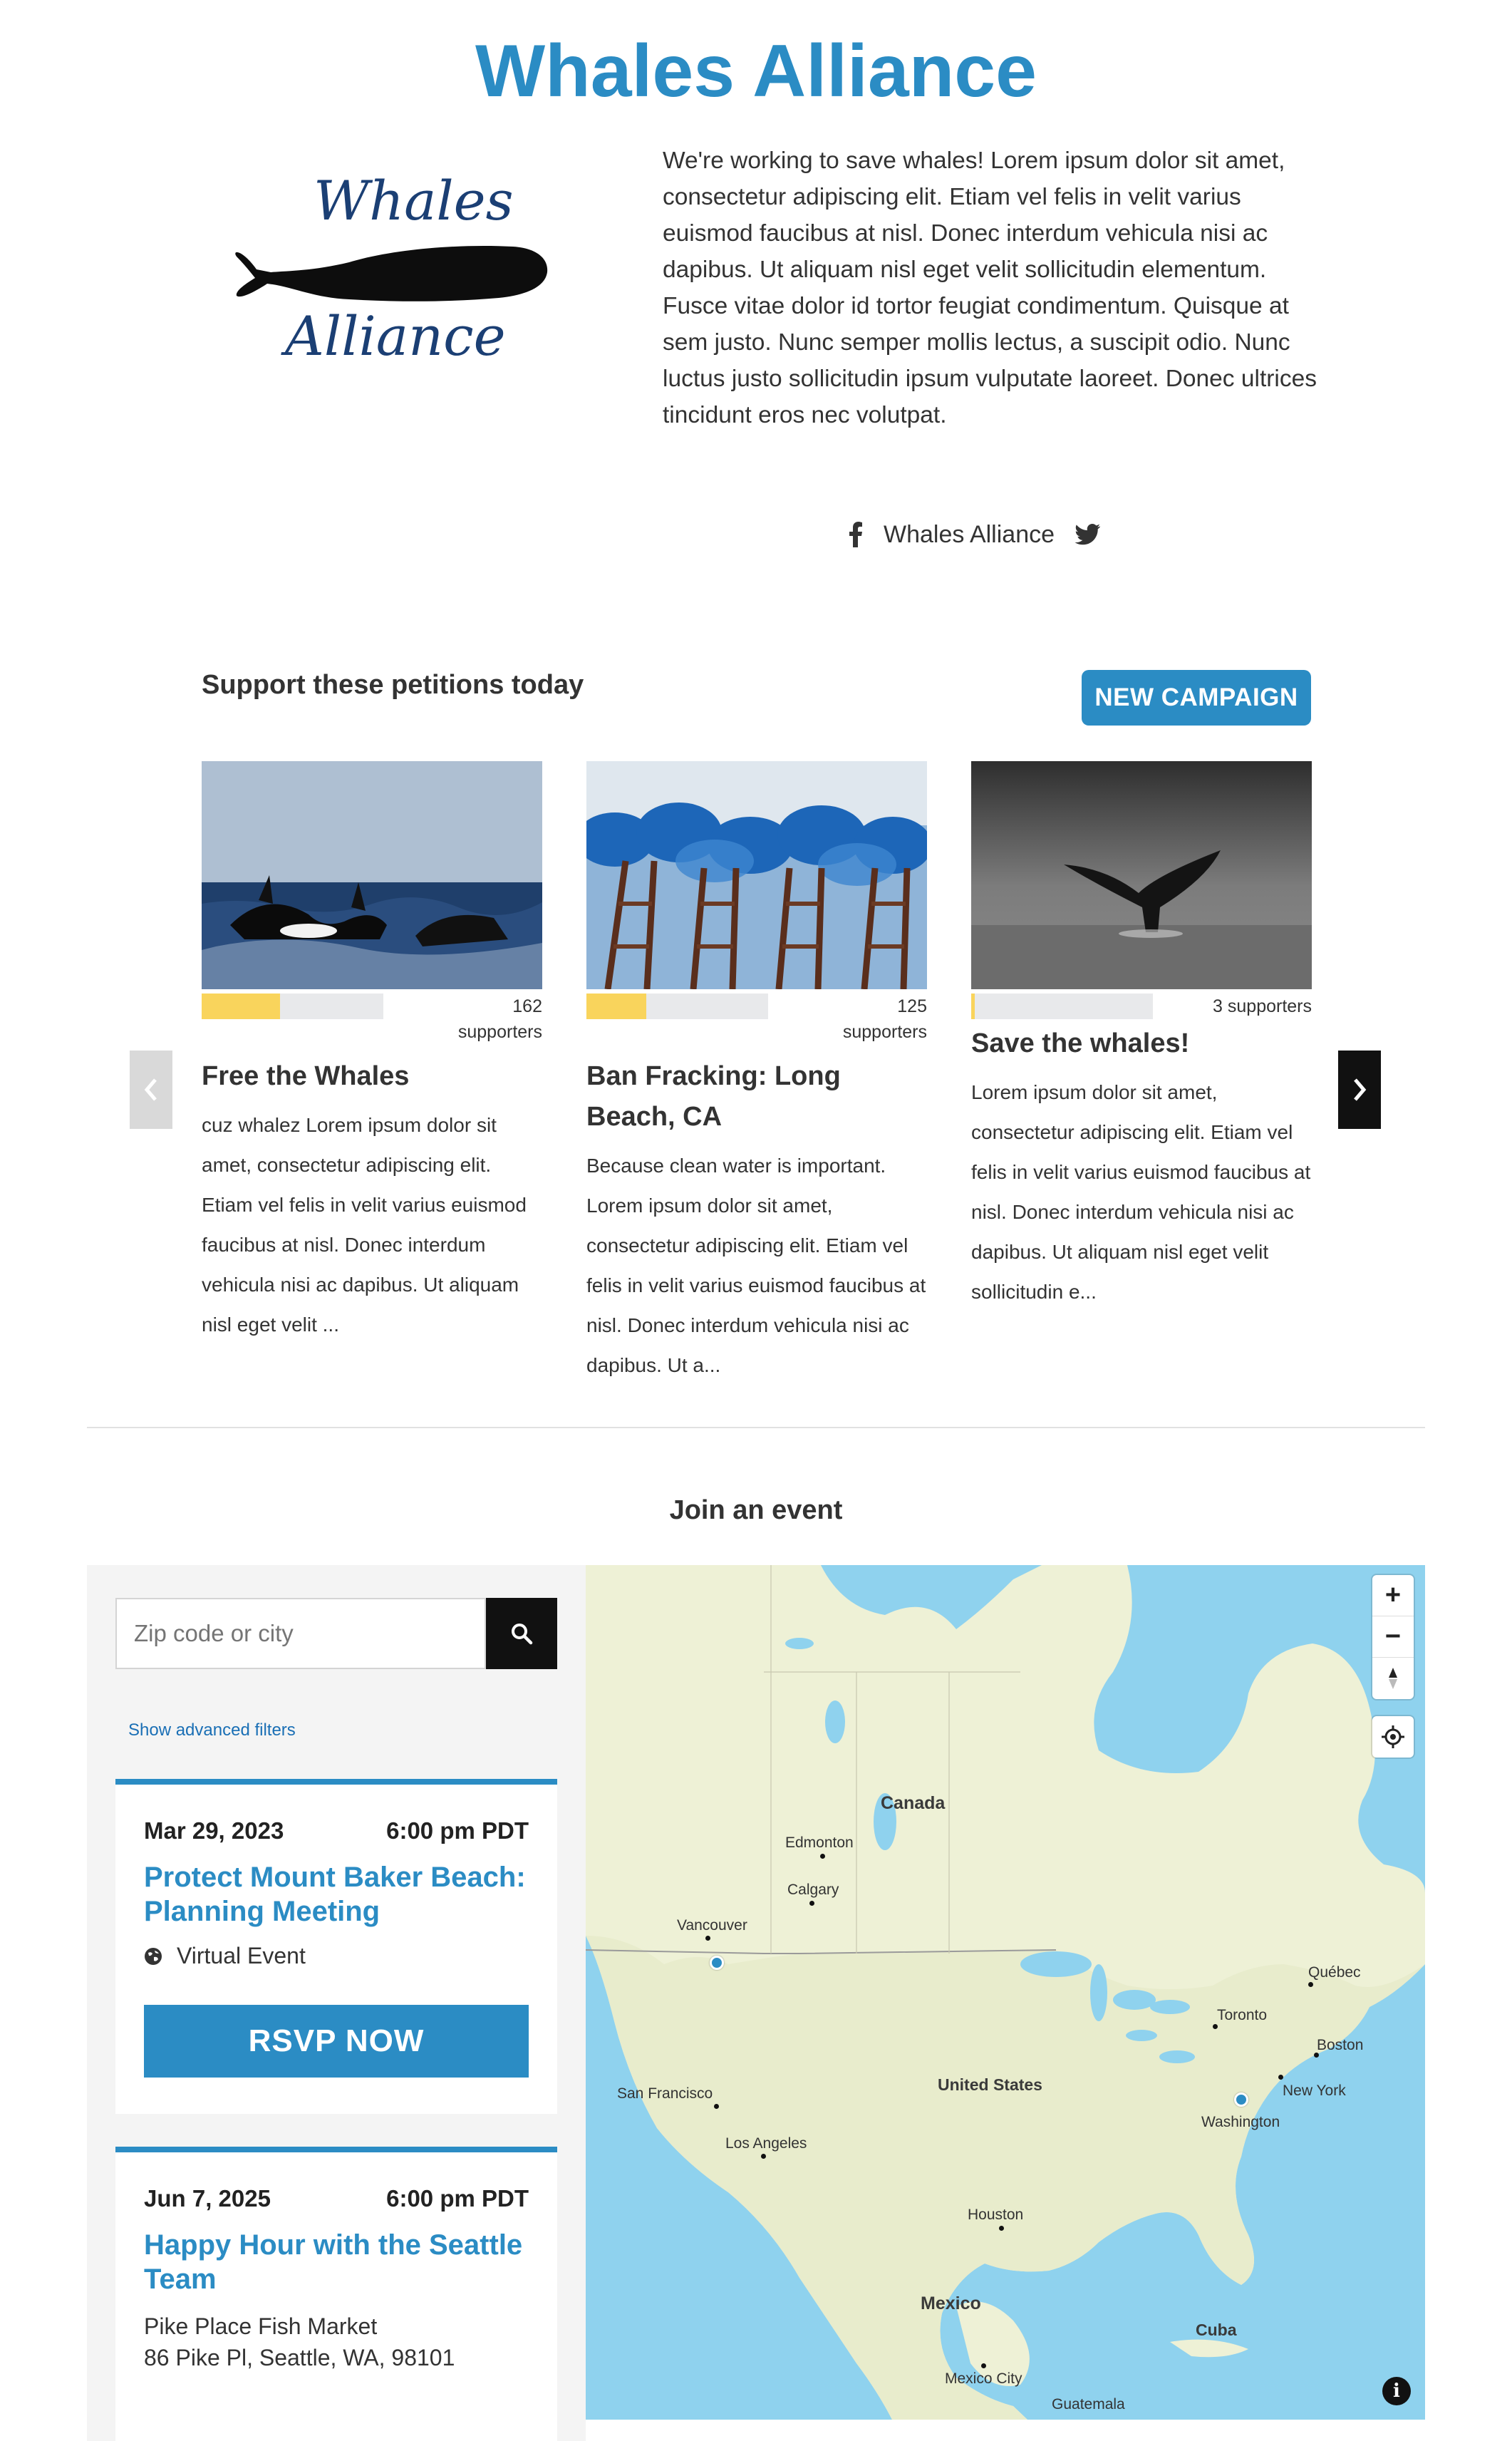 The height and width of the screenshot is (2441, 1512). Describe the element at coordinates (1393, 1596) in the screenshot. I see `zoom-in-button: +` at that location.